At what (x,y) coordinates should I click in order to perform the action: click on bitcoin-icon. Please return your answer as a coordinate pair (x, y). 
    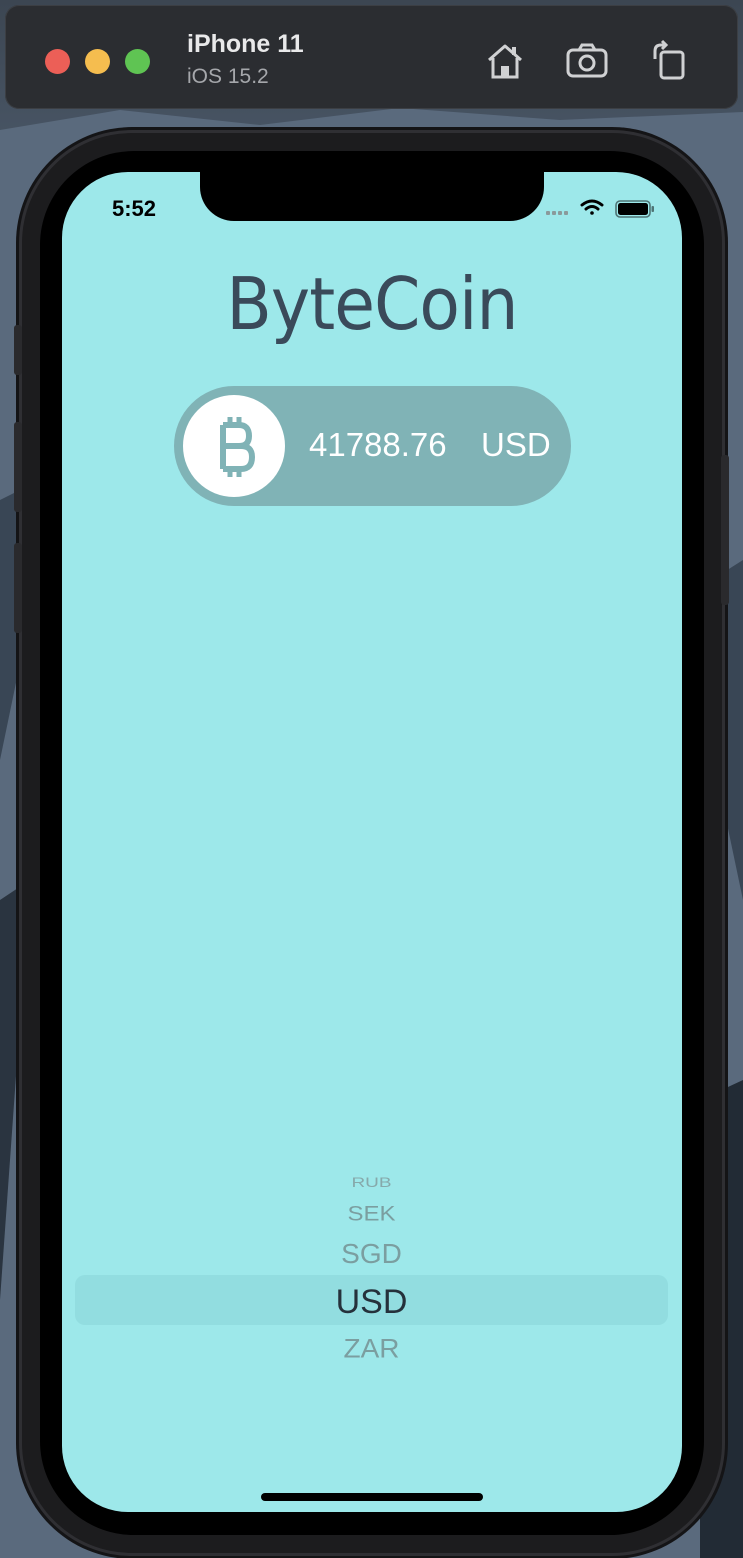
    Looking at the image, I should click on (237, 447).